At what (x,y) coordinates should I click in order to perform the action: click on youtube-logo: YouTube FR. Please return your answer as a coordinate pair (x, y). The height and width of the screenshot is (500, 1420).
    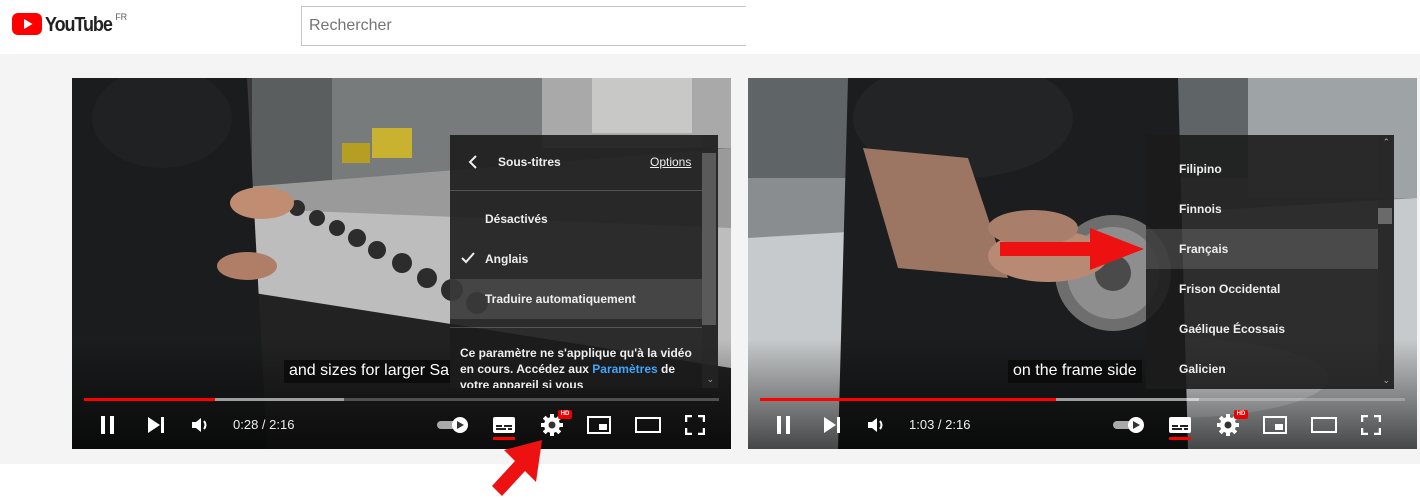
    Looking at the image, I should click on (70, 24).